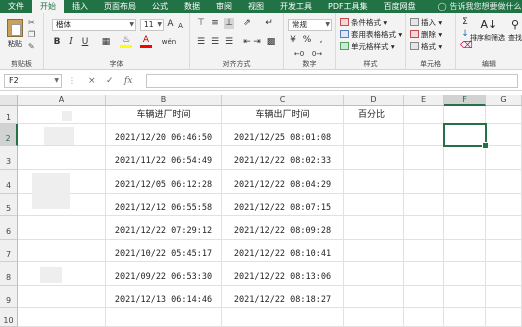  Describe the element at coordinates (283, 228) in the screenshot. I see `cell-c6: 2021/12/22 08:09:28` at that location.